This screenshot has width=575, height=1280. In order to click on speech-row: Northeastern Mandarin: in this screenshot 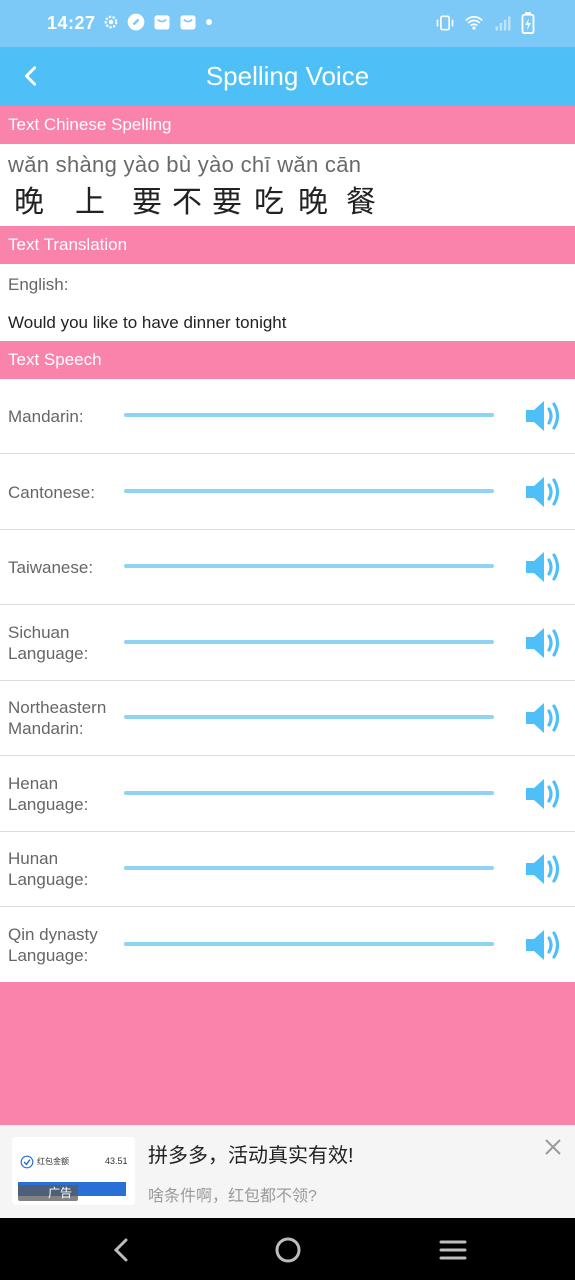, I will do `click(287, 718)`.